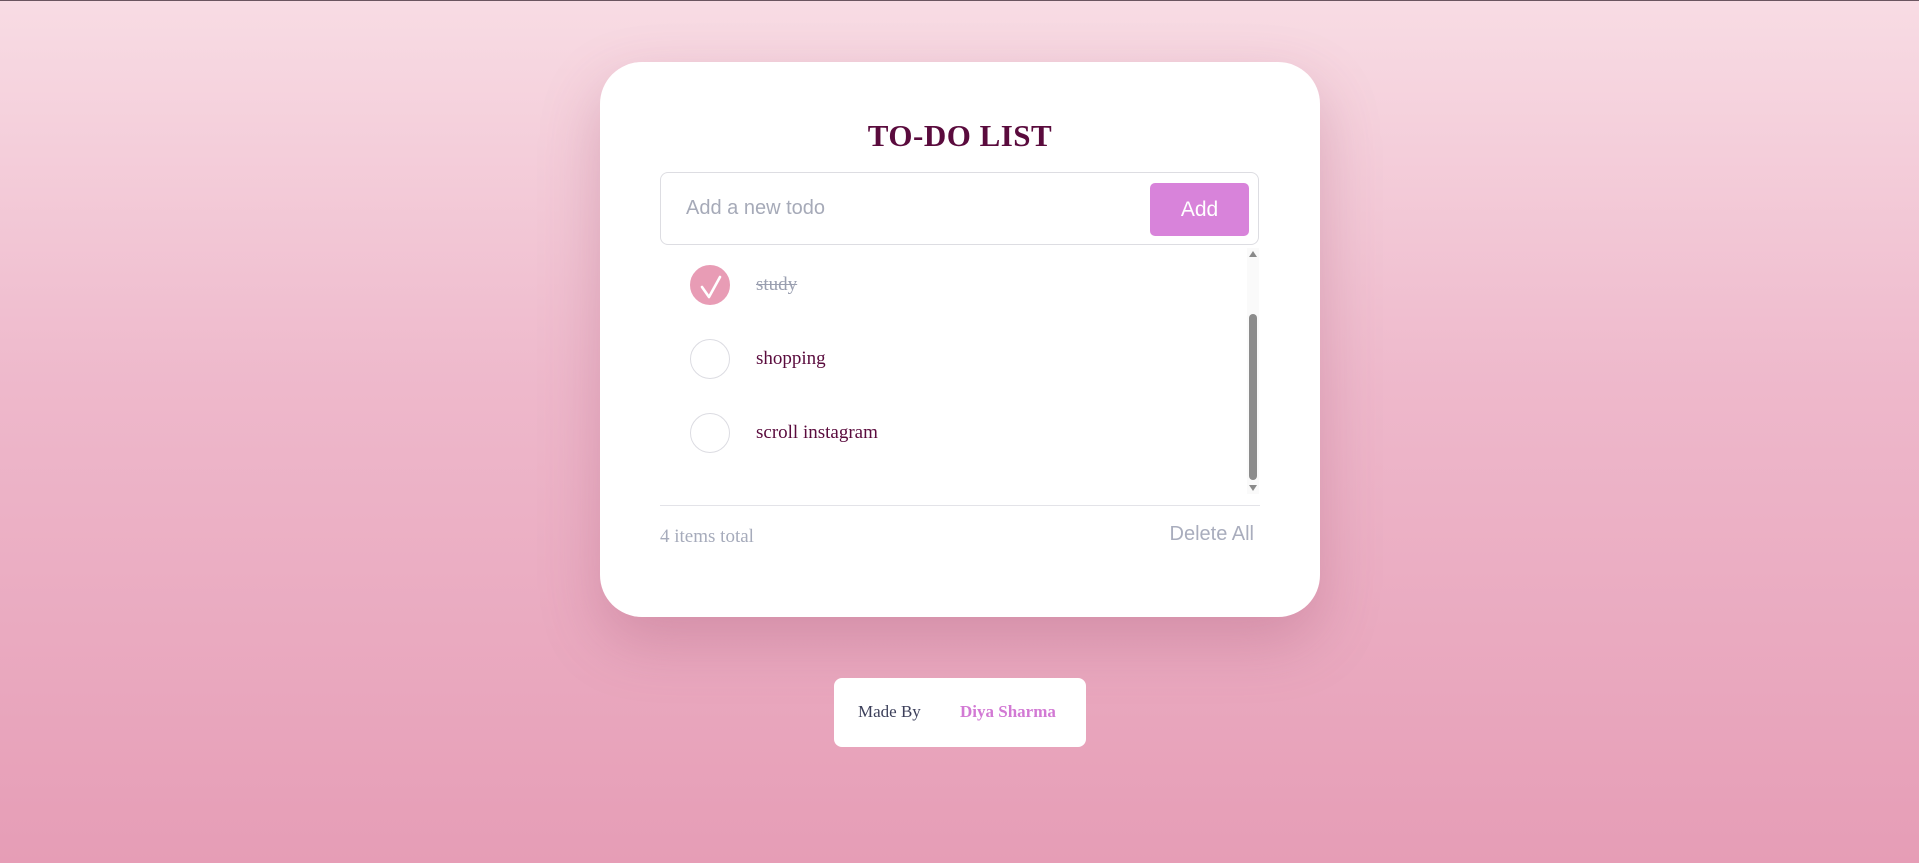 The height and width of the screenshot is (863, 1919). I want to click on todo-item-scroll-instagram: scroll instagram, so click(950, 433).